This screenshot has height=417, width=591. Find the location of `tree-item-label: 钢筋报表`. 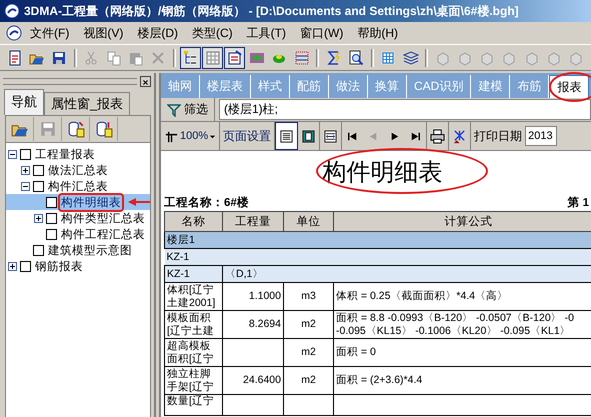

tree-item-label: 钢筋报表 is located at coordinates (59, 267).